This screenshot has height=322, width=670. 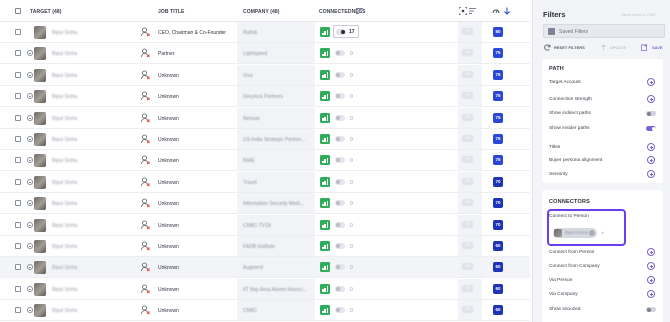 What do you see at coordinates (255, 54) in the screenshot?
I see `company-name: Lightspeed` at bounding box center [255, 54].